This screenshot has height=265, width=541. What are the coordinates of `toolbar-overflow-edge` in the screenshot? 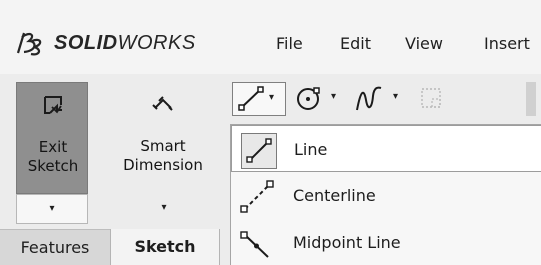 It's located at (531, 99).